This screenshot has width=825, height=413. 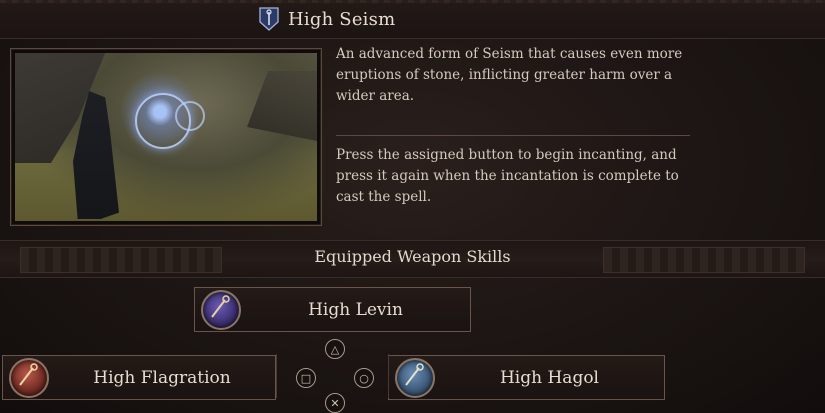 What do you see at coordinates (269, 19) in the screenshot?
I see `staff-badge-icon` at bounding box center [269, 19].